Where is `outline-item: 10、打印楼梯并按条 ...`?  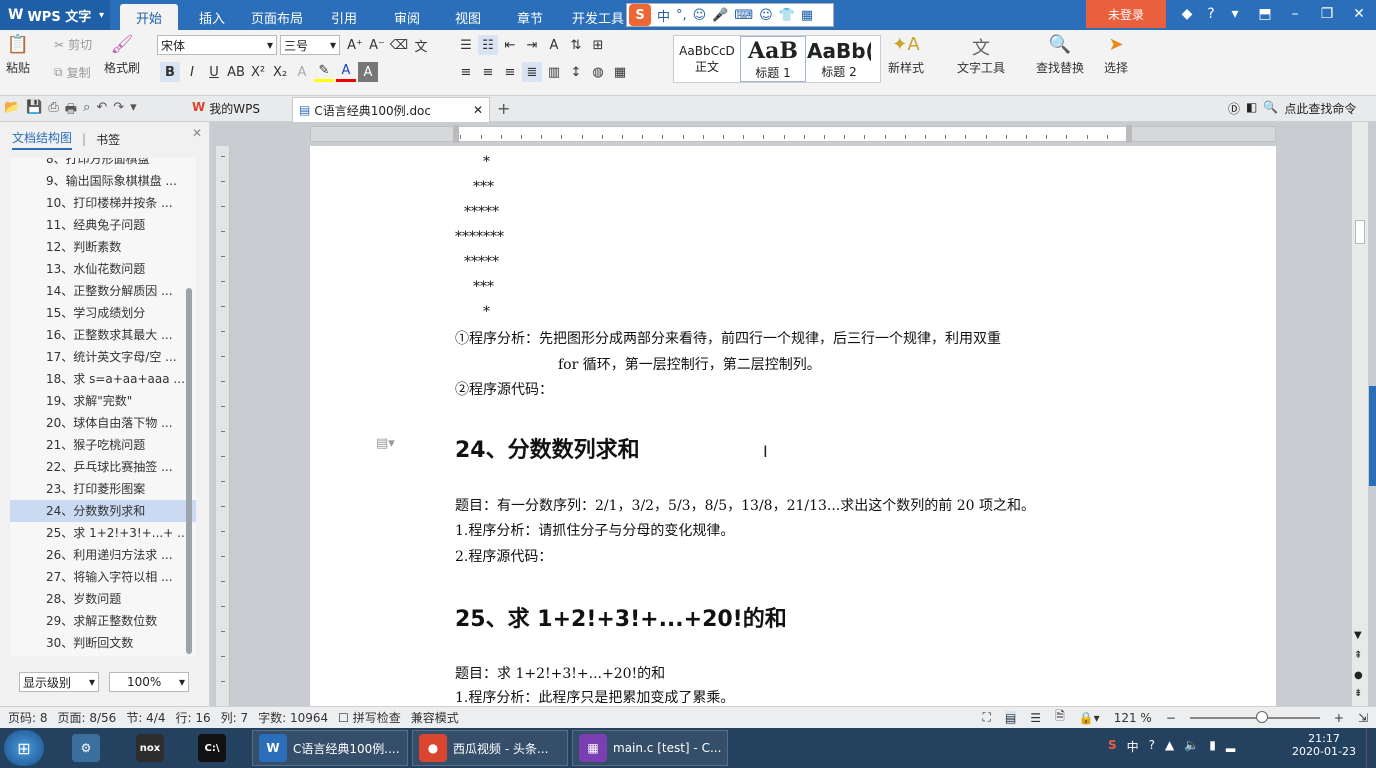
outline-item: 10、打印楼梯并按条 ... is located at coordinates (103, 203).